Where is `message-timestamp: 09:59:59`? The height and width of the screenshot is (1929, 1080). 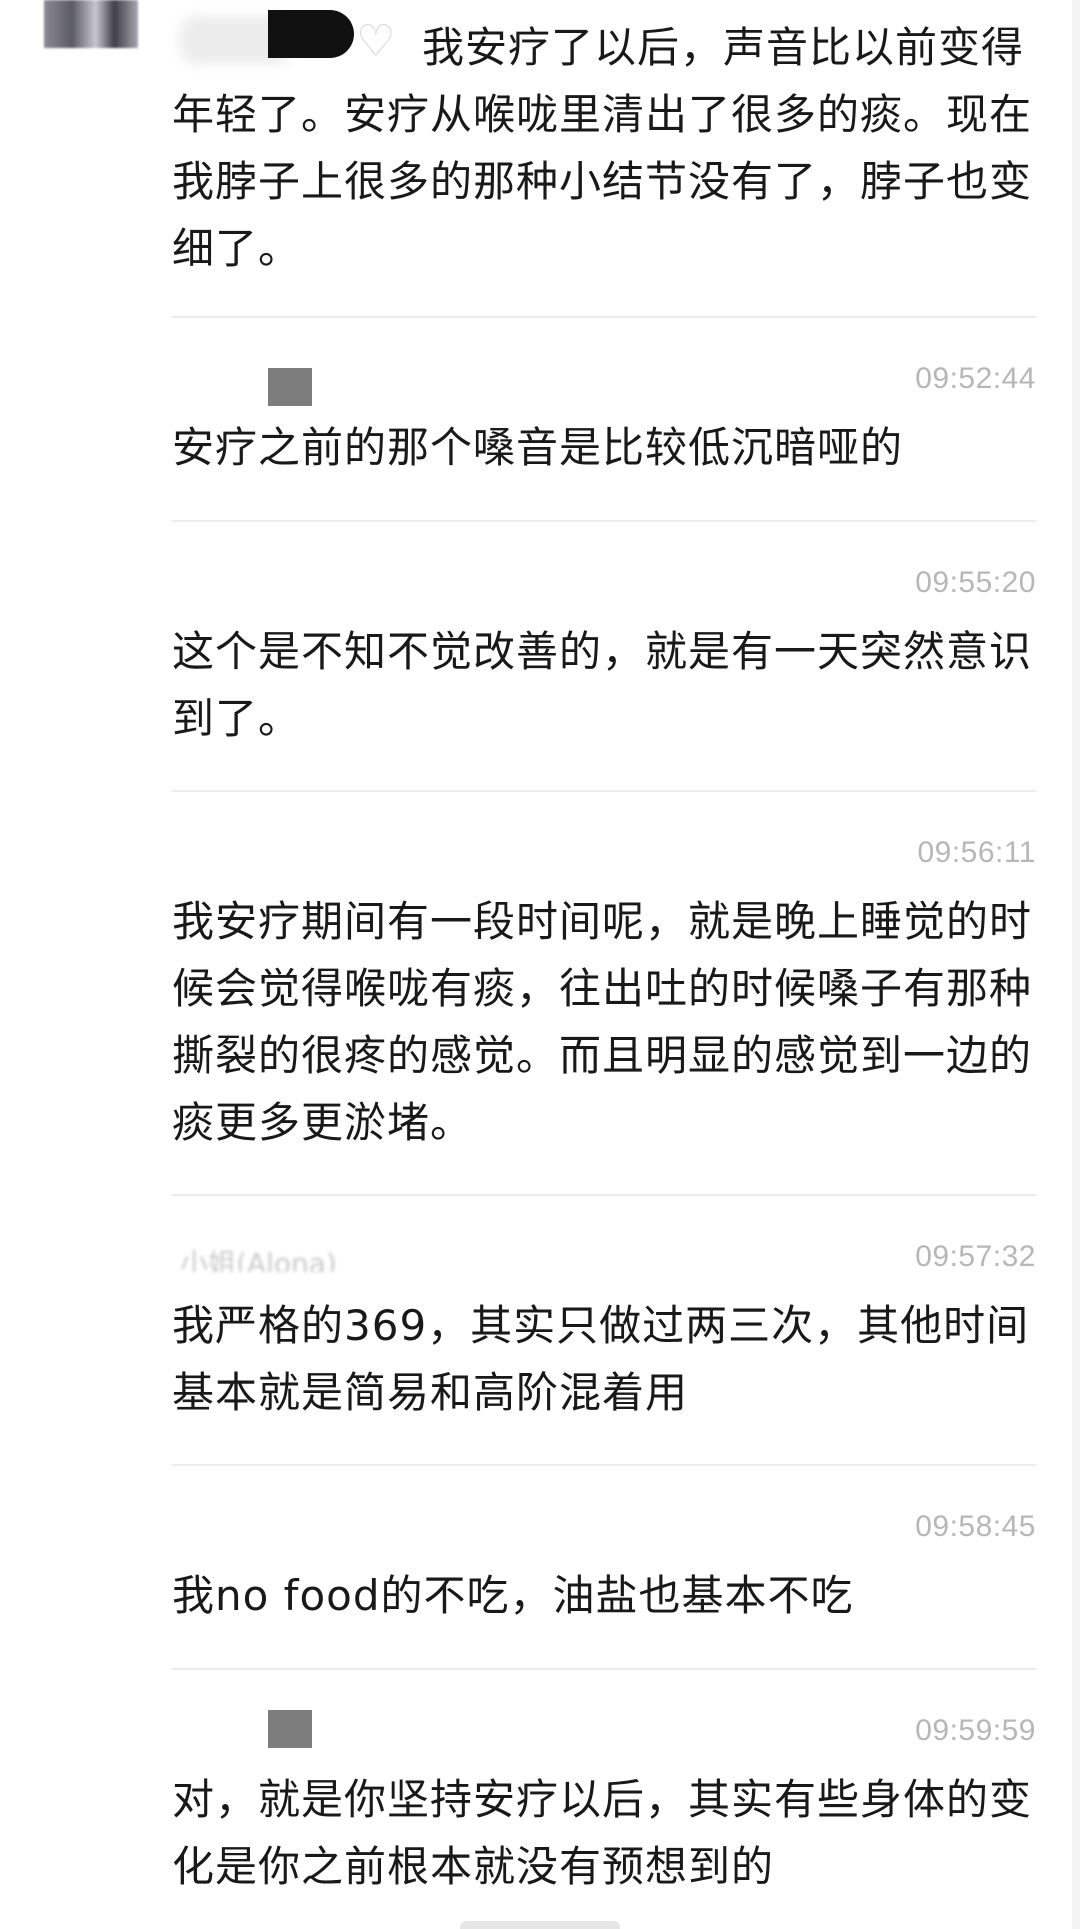
message-timestamp: 09:59:59 is located at coordinates (975, 1730).